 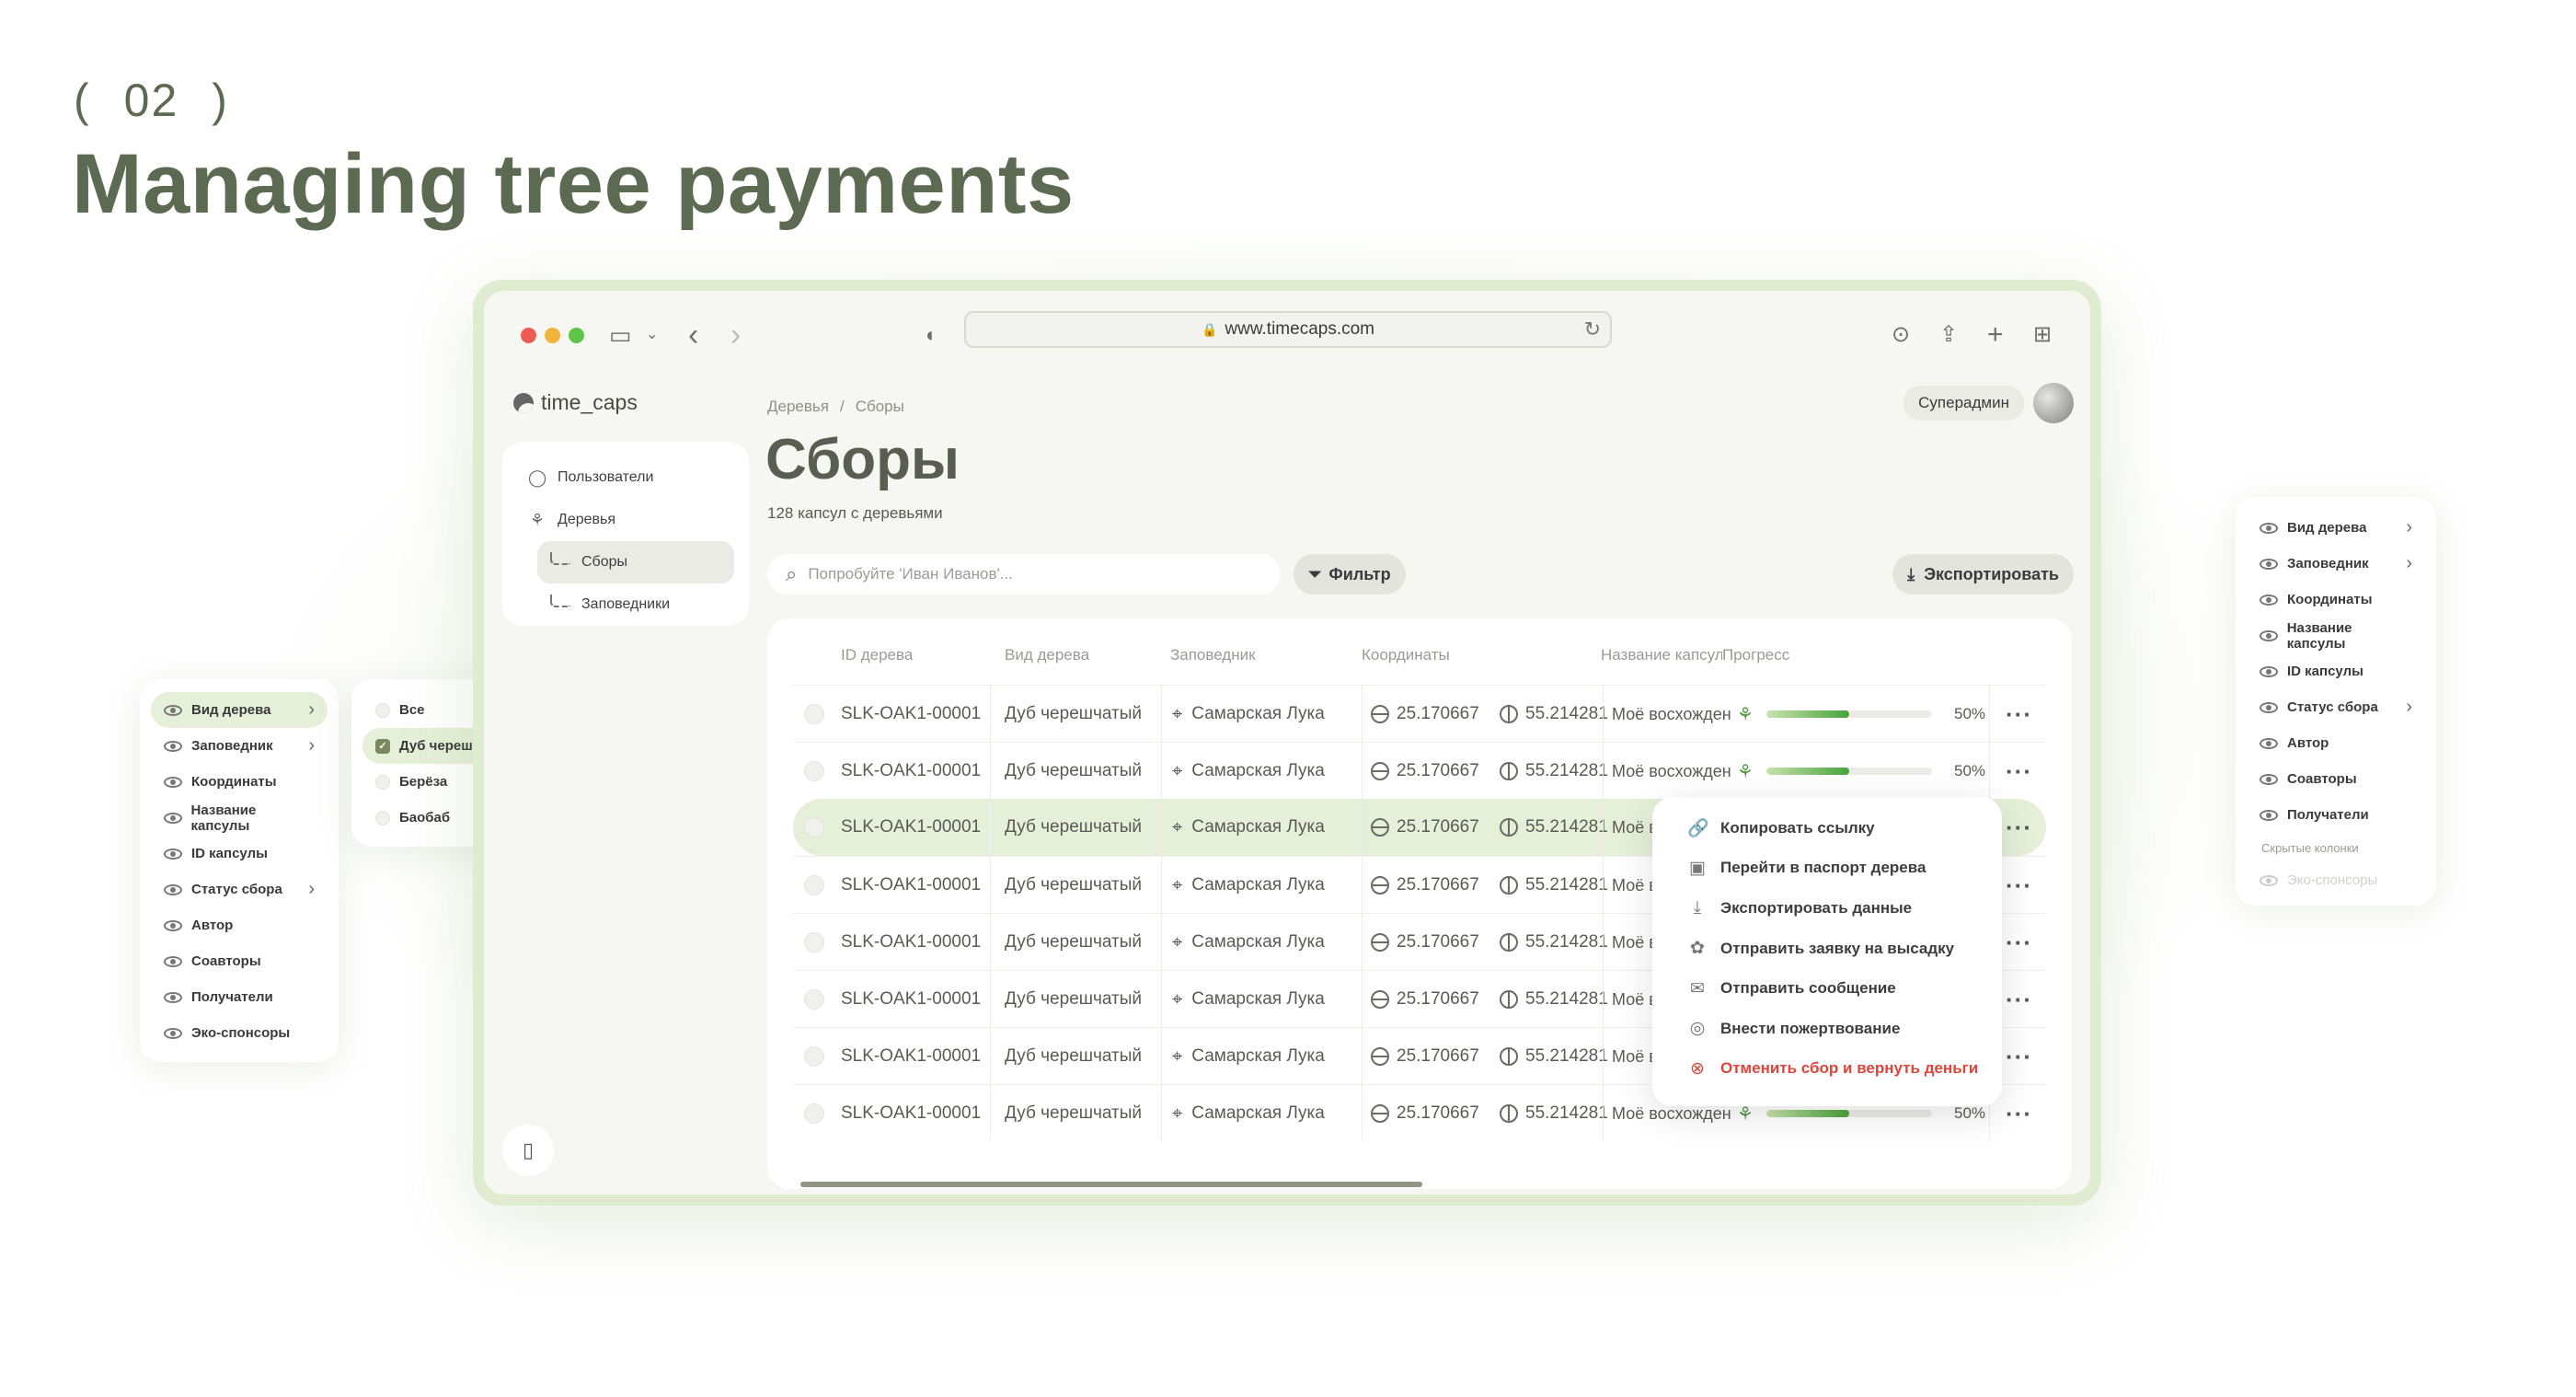 What do you see at coordinates (2336, 564) in the screenshot?
I see `column-option: Заповедник ›` at bounding box center [2336, 564].